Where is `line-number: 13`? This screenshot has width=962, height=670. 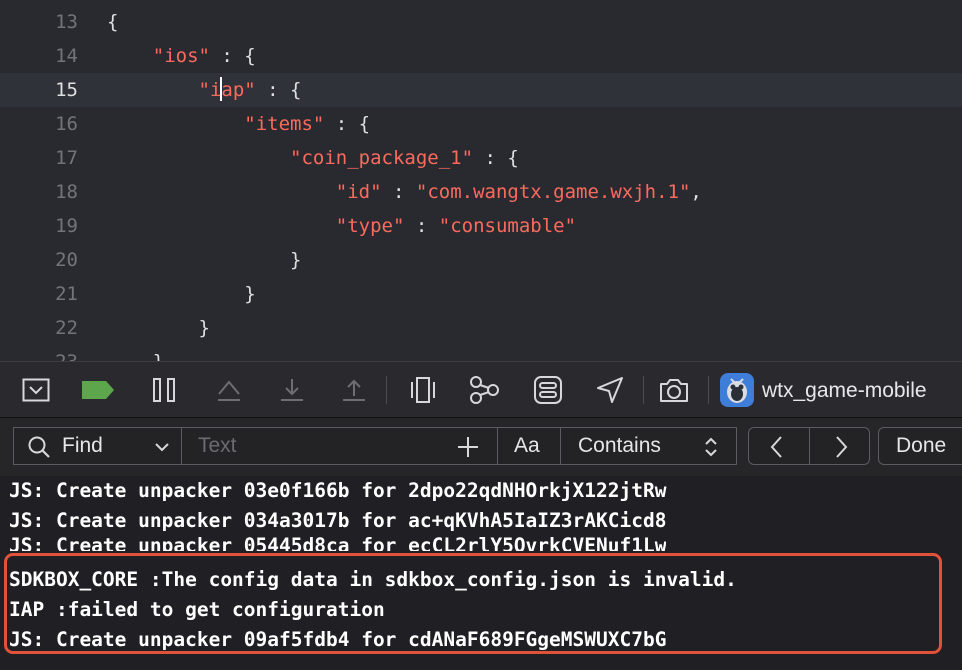
line-number: 13 is located at coordinates (66, 22).